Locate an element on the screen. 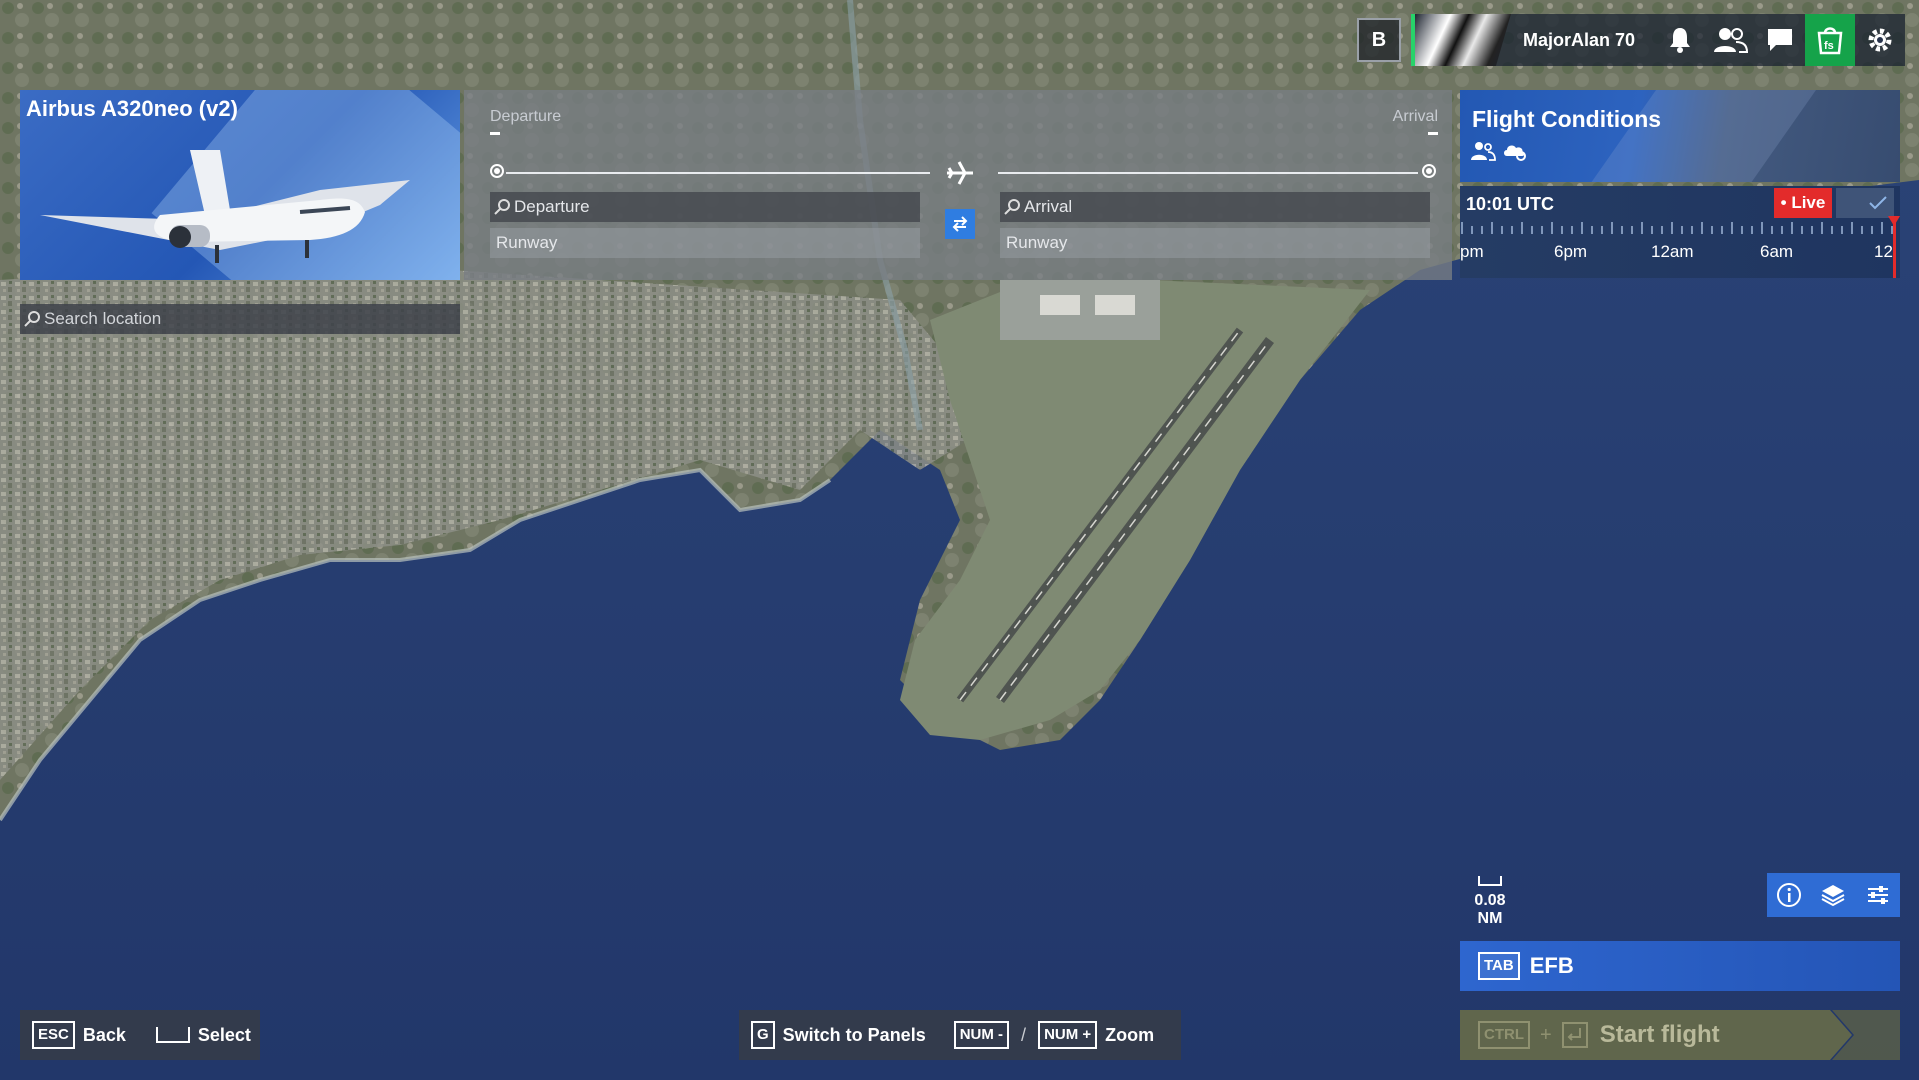  svg-text: fs is located at coordinates (1829, 46).